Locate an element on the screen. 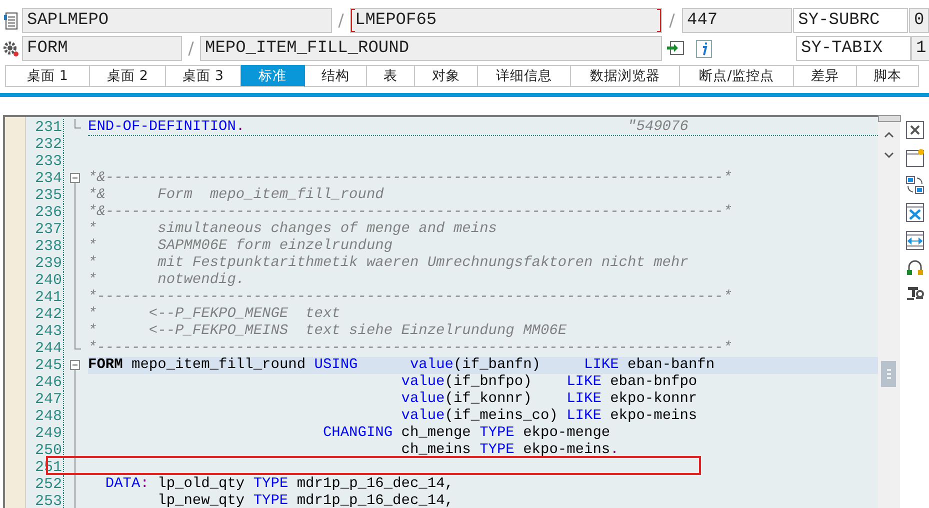 Image resolution: width=929 pixels, height=508 pixels. line-number: 243 is located at coordinates (45, 331).